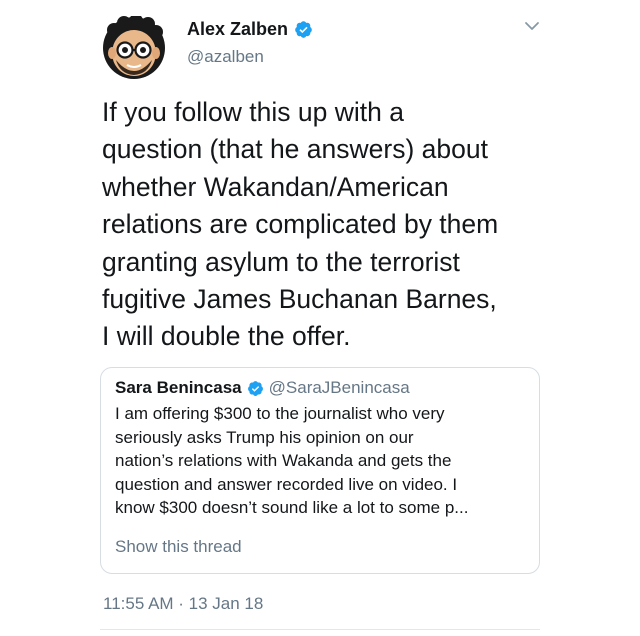  I want to click on author-handle: @azalben, so click(225, 57).